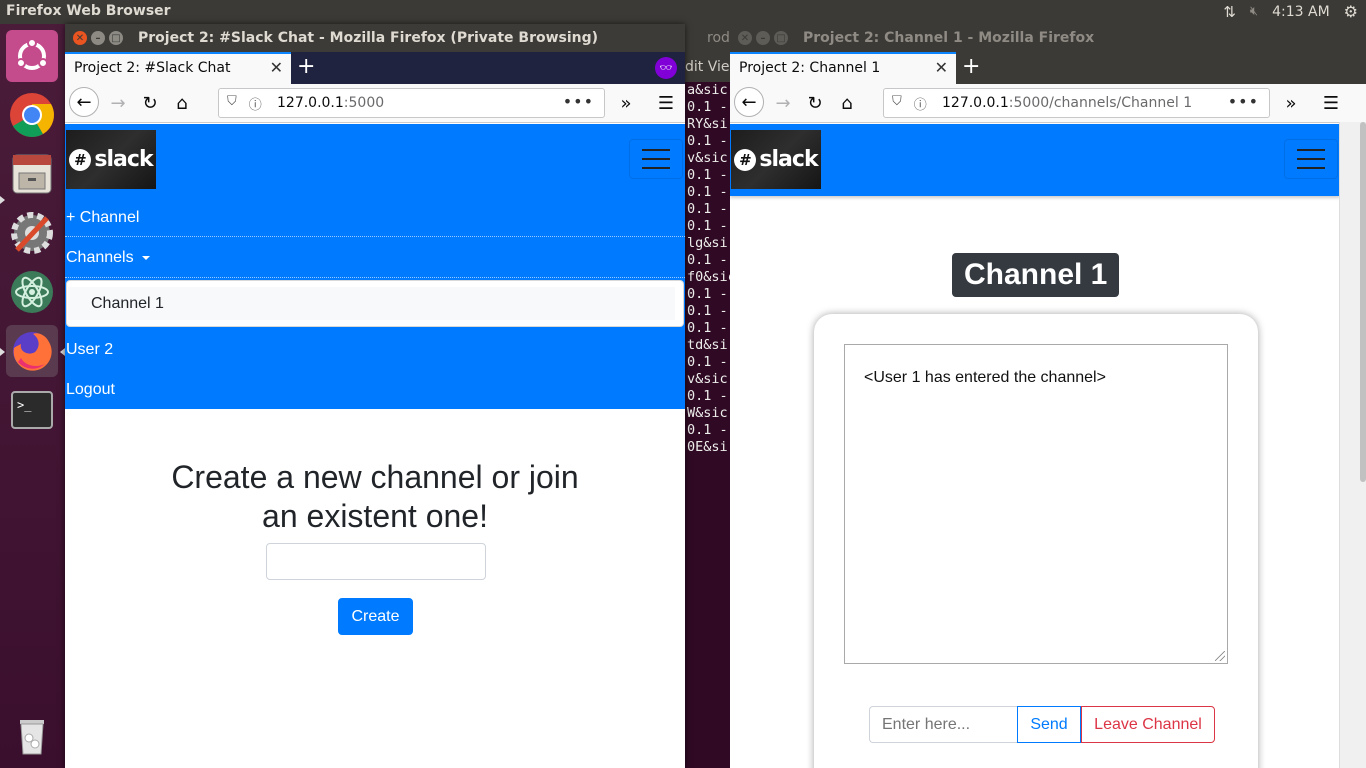  What do you see at coordinates (1352, 445) in the screenshot?
I see `page-scrollbar` at bounding box center [1352, 445].